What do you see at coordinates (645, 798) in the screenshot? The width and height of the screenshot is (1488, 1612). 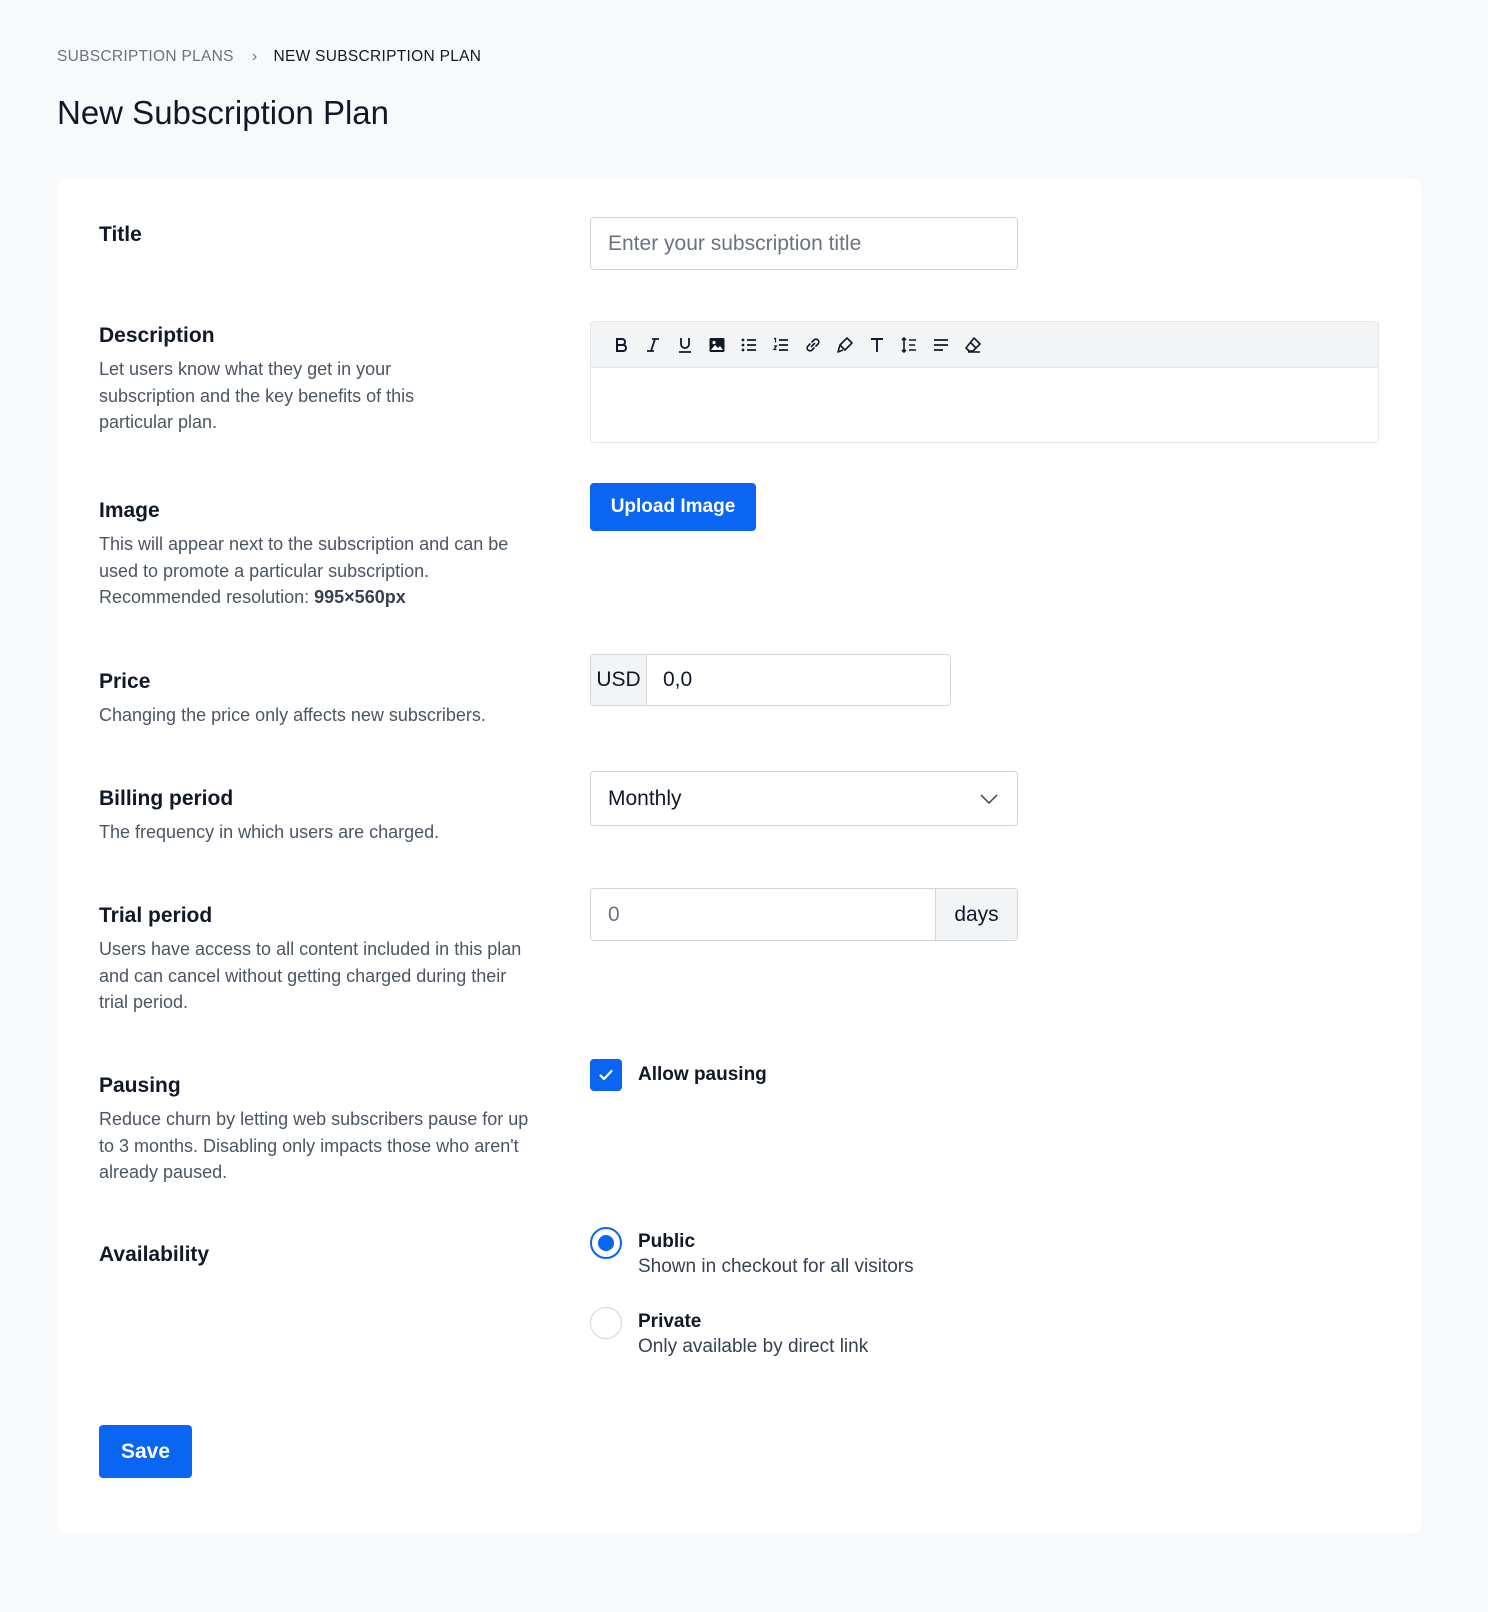 I see `billing-period-value: Monthly` at bounding box center [645, 798].